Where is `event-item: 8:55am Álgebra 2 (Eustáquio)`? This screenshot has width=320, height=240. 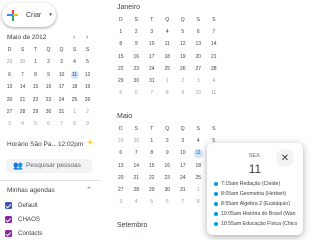
event-item: 8:55am Álgebra 2 (Eustáquio) is located at coordinates (258, 204).